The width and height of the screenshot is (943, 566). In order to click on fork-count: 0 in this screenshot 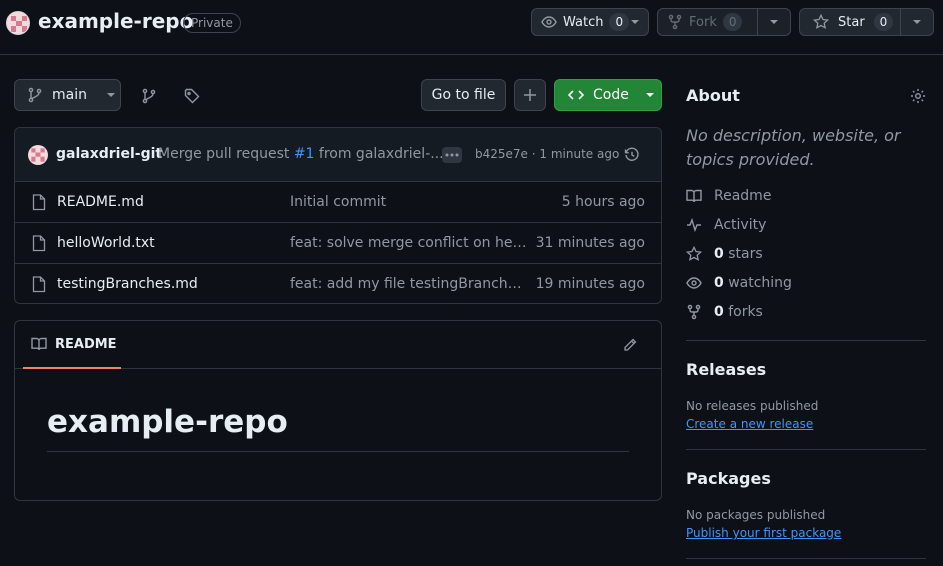, I will do `click(732, 22)`.